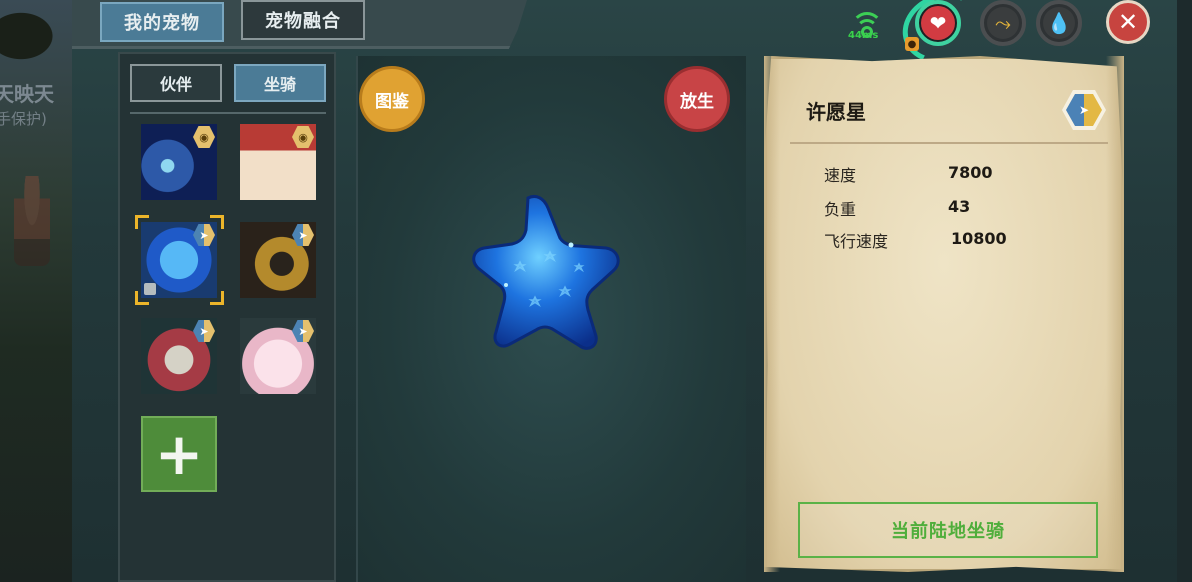 This screenshot has height=582, width=1192. What do you see at coordinates (23, 119) in the screenshot?
I see `world-player-subtitle: 手保护)` at bounding box center [23, 119].